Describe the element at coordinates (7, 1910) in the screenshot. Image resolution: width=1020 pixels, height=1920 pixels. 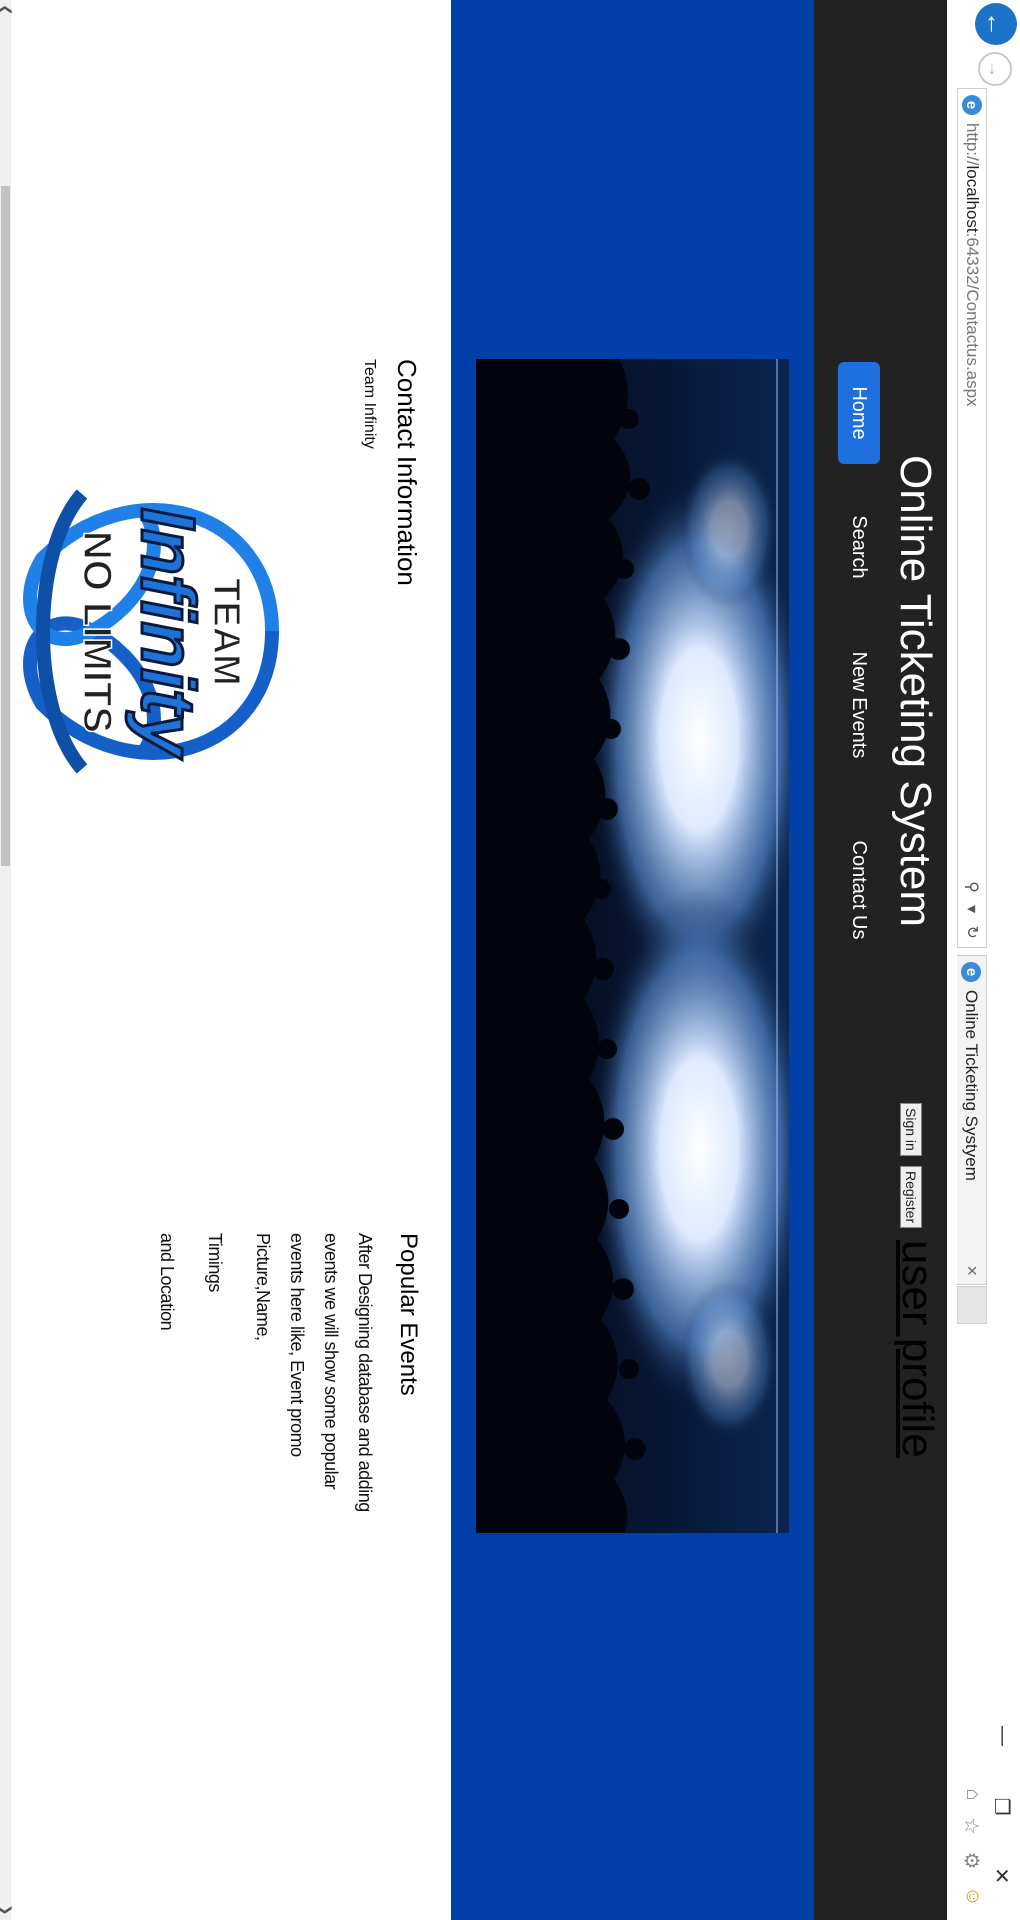
I see `scroll-right-icon: ❯` at that location.